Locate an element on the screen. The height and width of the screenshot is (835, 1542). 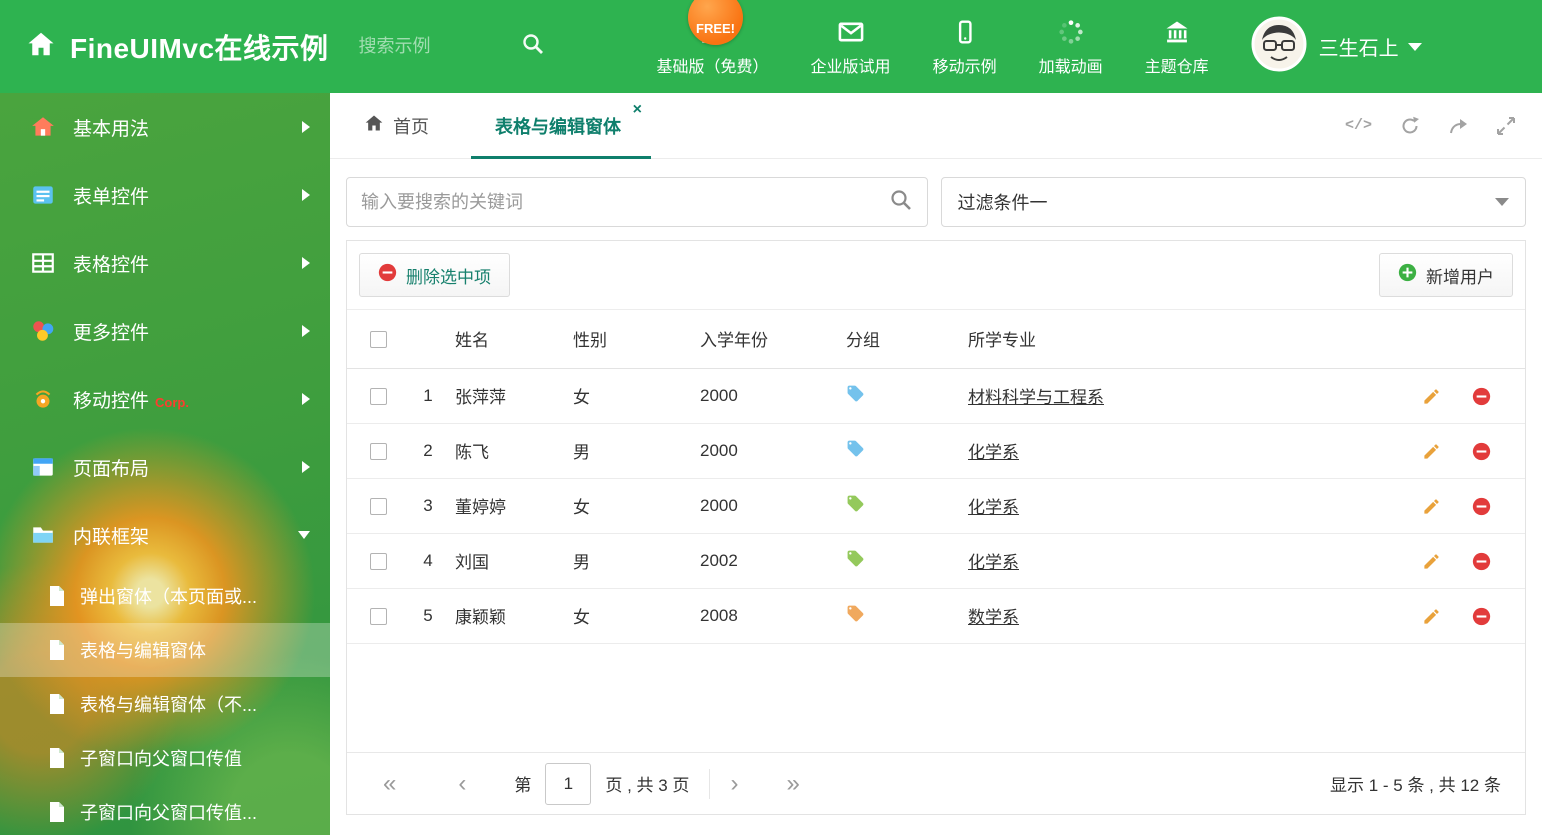
mobile-icon is located at coordinates (965, 32).